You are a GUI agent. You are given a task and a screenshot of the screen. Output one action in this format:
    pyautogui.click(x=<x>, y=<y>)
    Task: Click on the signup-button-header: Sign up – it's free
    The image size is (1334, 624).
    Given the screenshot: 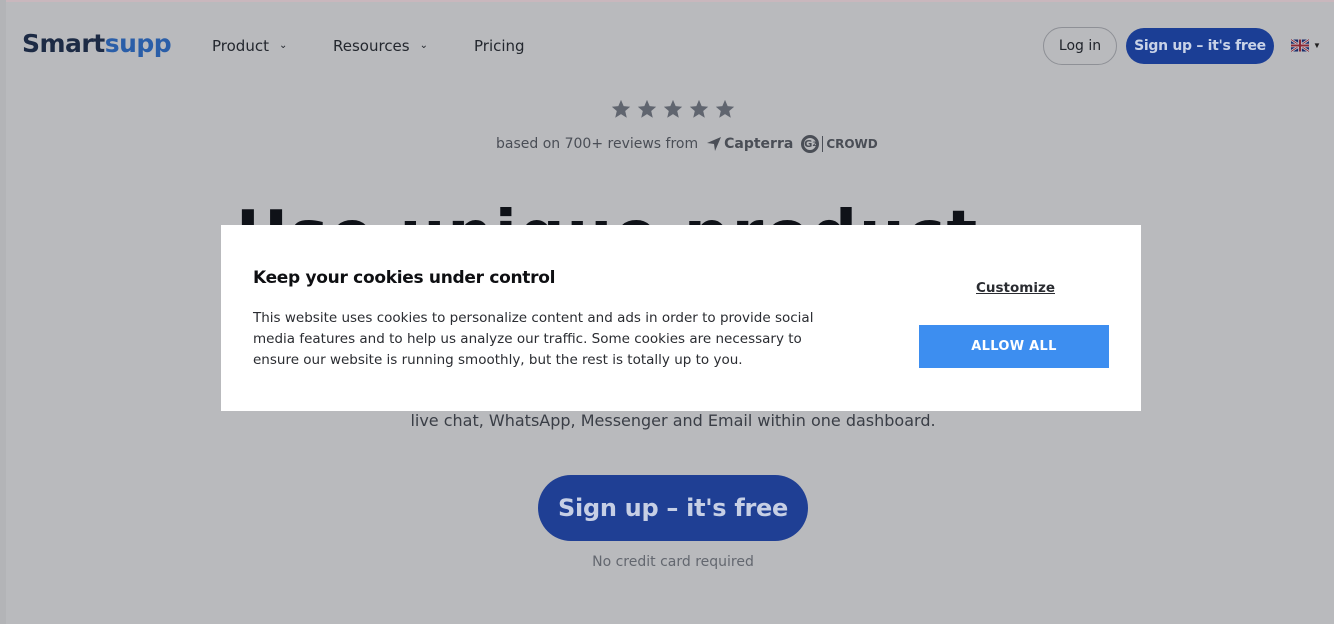 What is the action you would take?
    pyautogui.click(x=1200, y=46)
    